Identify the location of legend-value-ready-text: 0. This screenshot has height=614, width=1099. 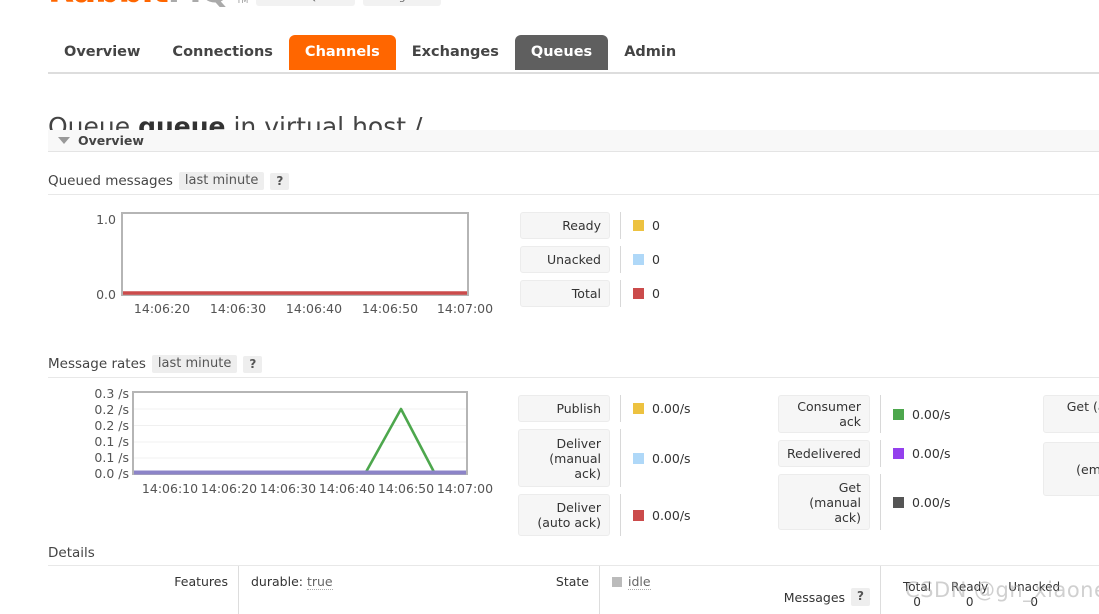
(656, 225).